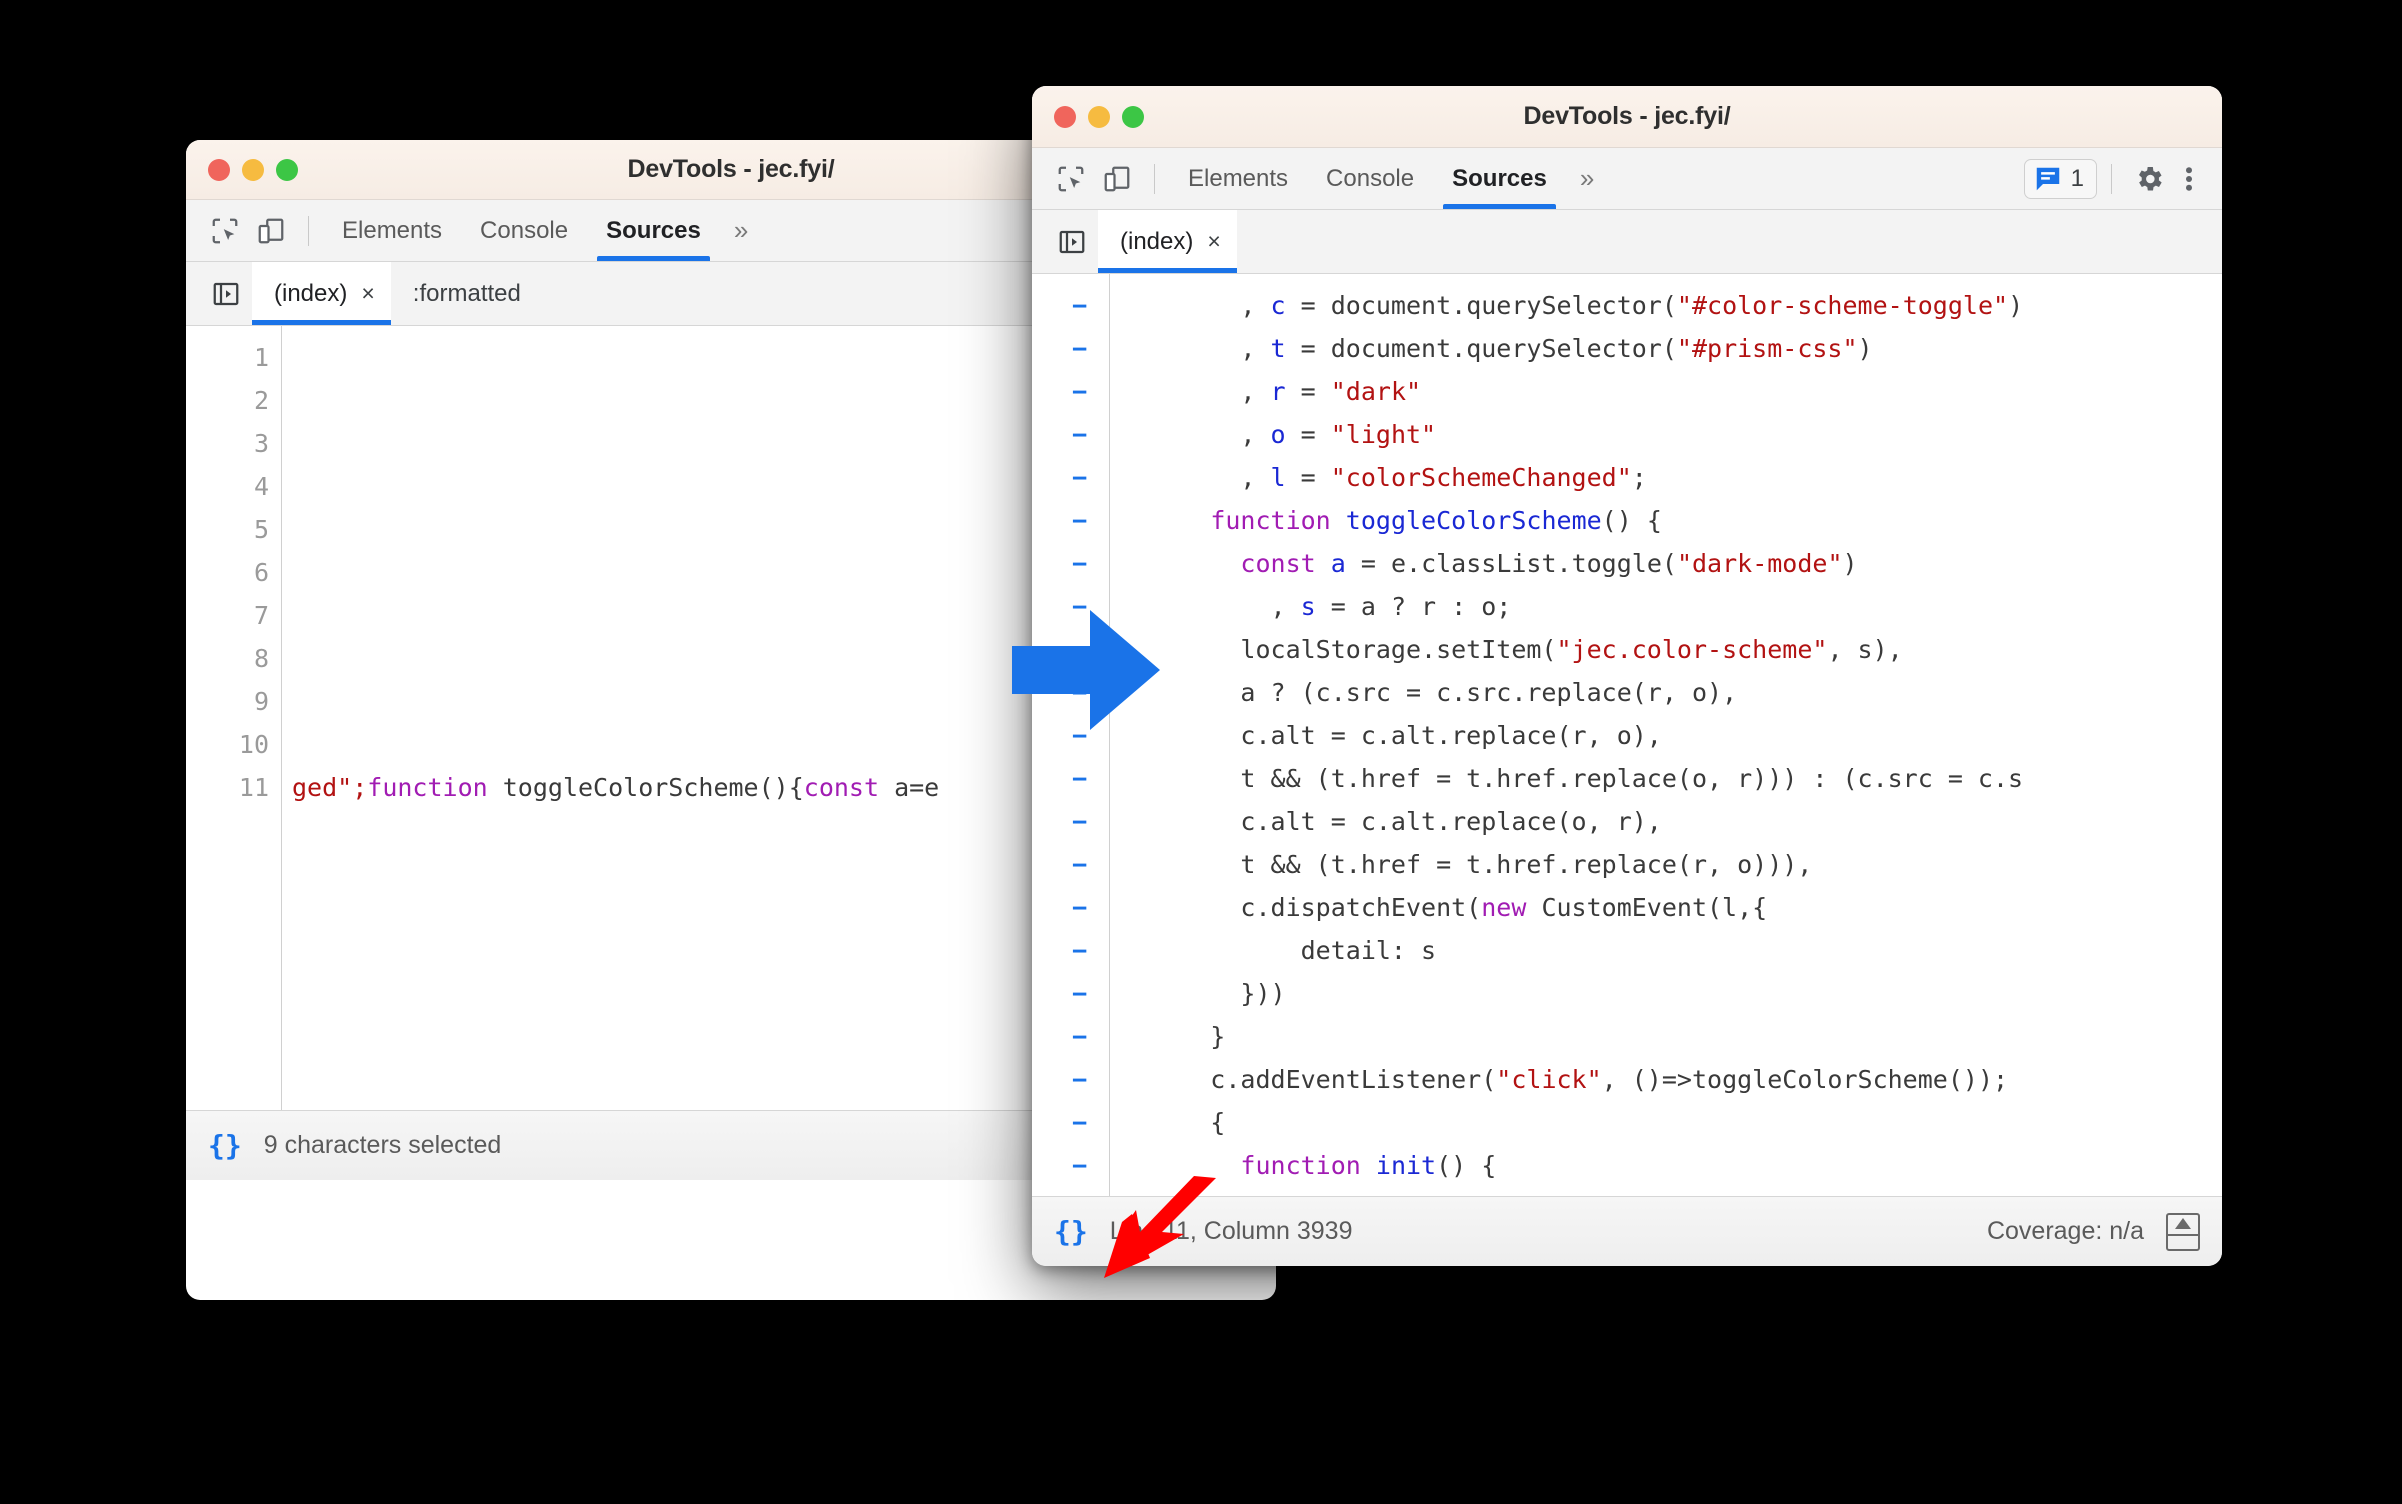  I want to click on code-line: c.alt = c.alt.replace(o, r),, so click(1391, 821).